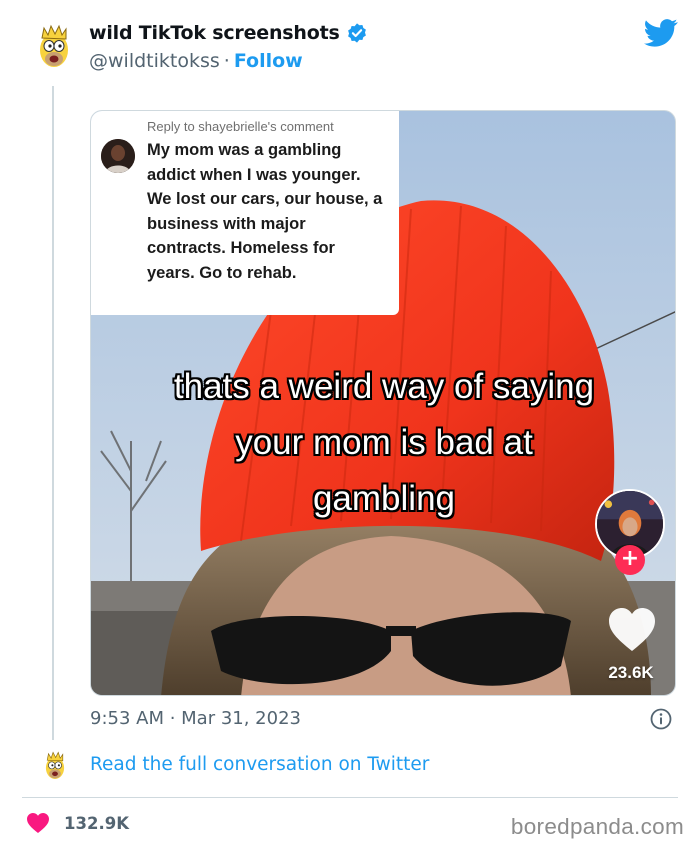  I want to click on read-full-conversation-link: Read the full conversation on Twitter, so click(259, 764).